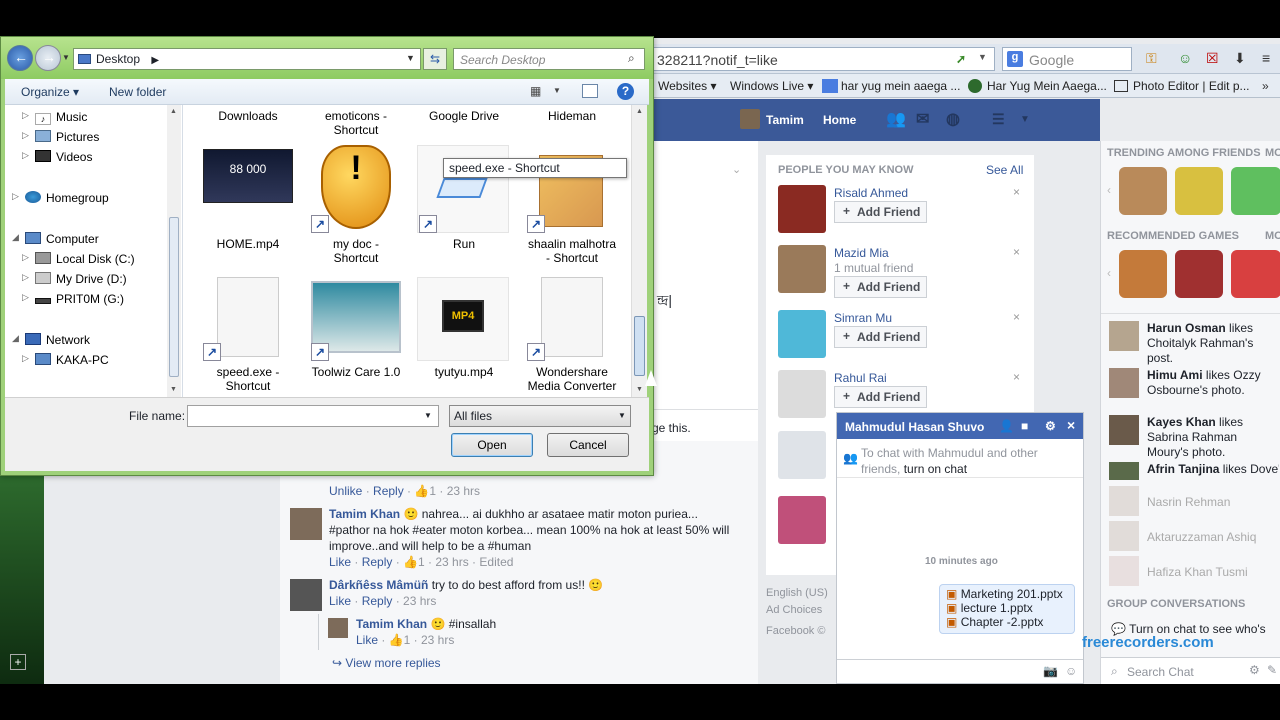 The height and width of the screenshot is (720, 1280). Describe the element at coordinates (1071, 671) in the screenshot. I see `emoji-icon: ☺` at that location.